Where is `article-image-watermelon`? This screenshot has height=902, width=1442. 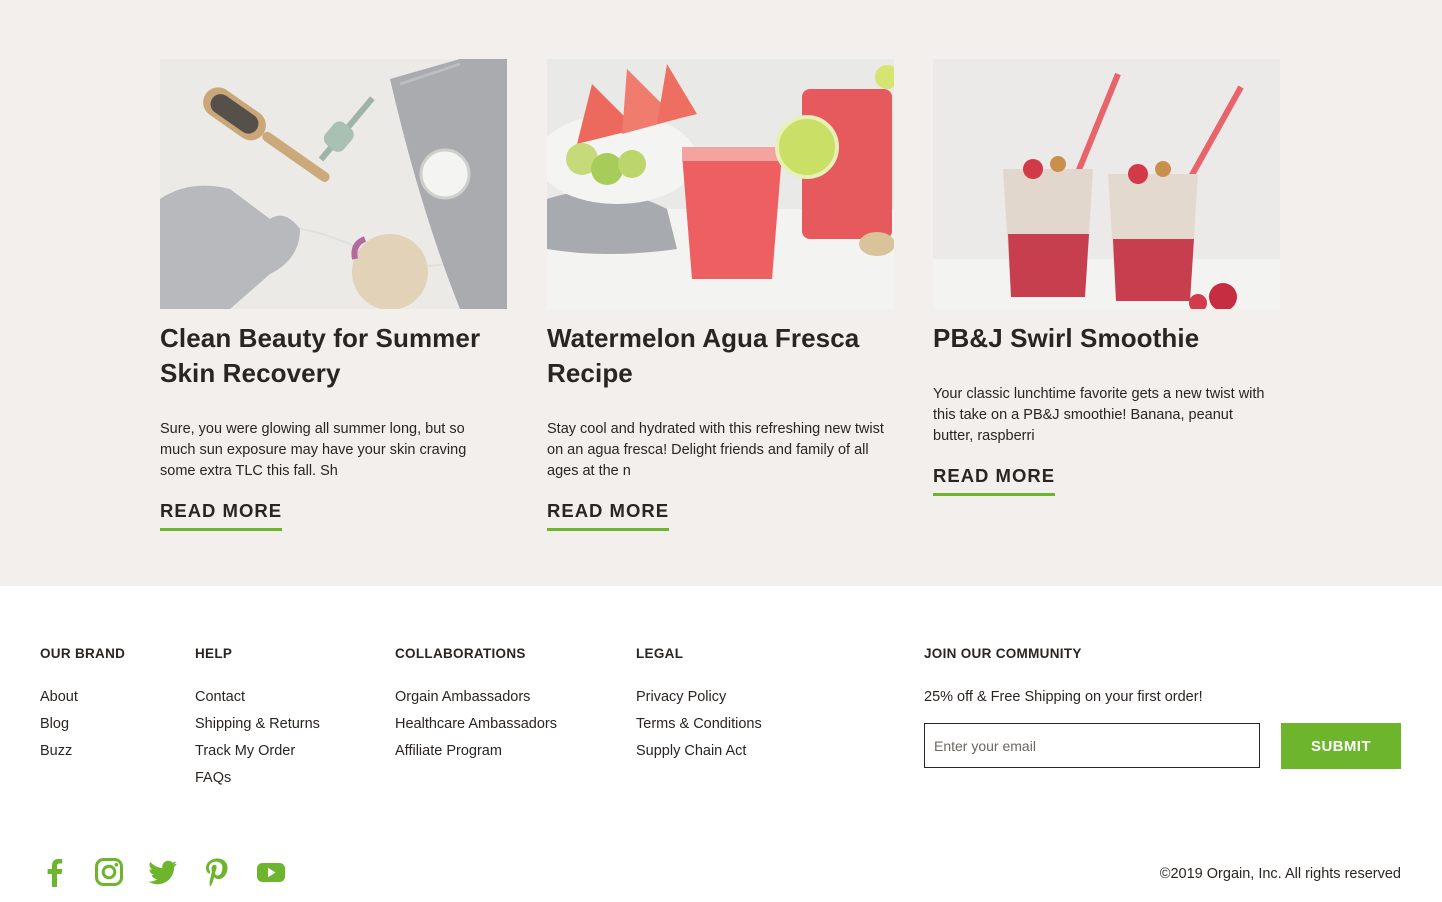 article-image-watermelon is located at coordinates (720, 184).